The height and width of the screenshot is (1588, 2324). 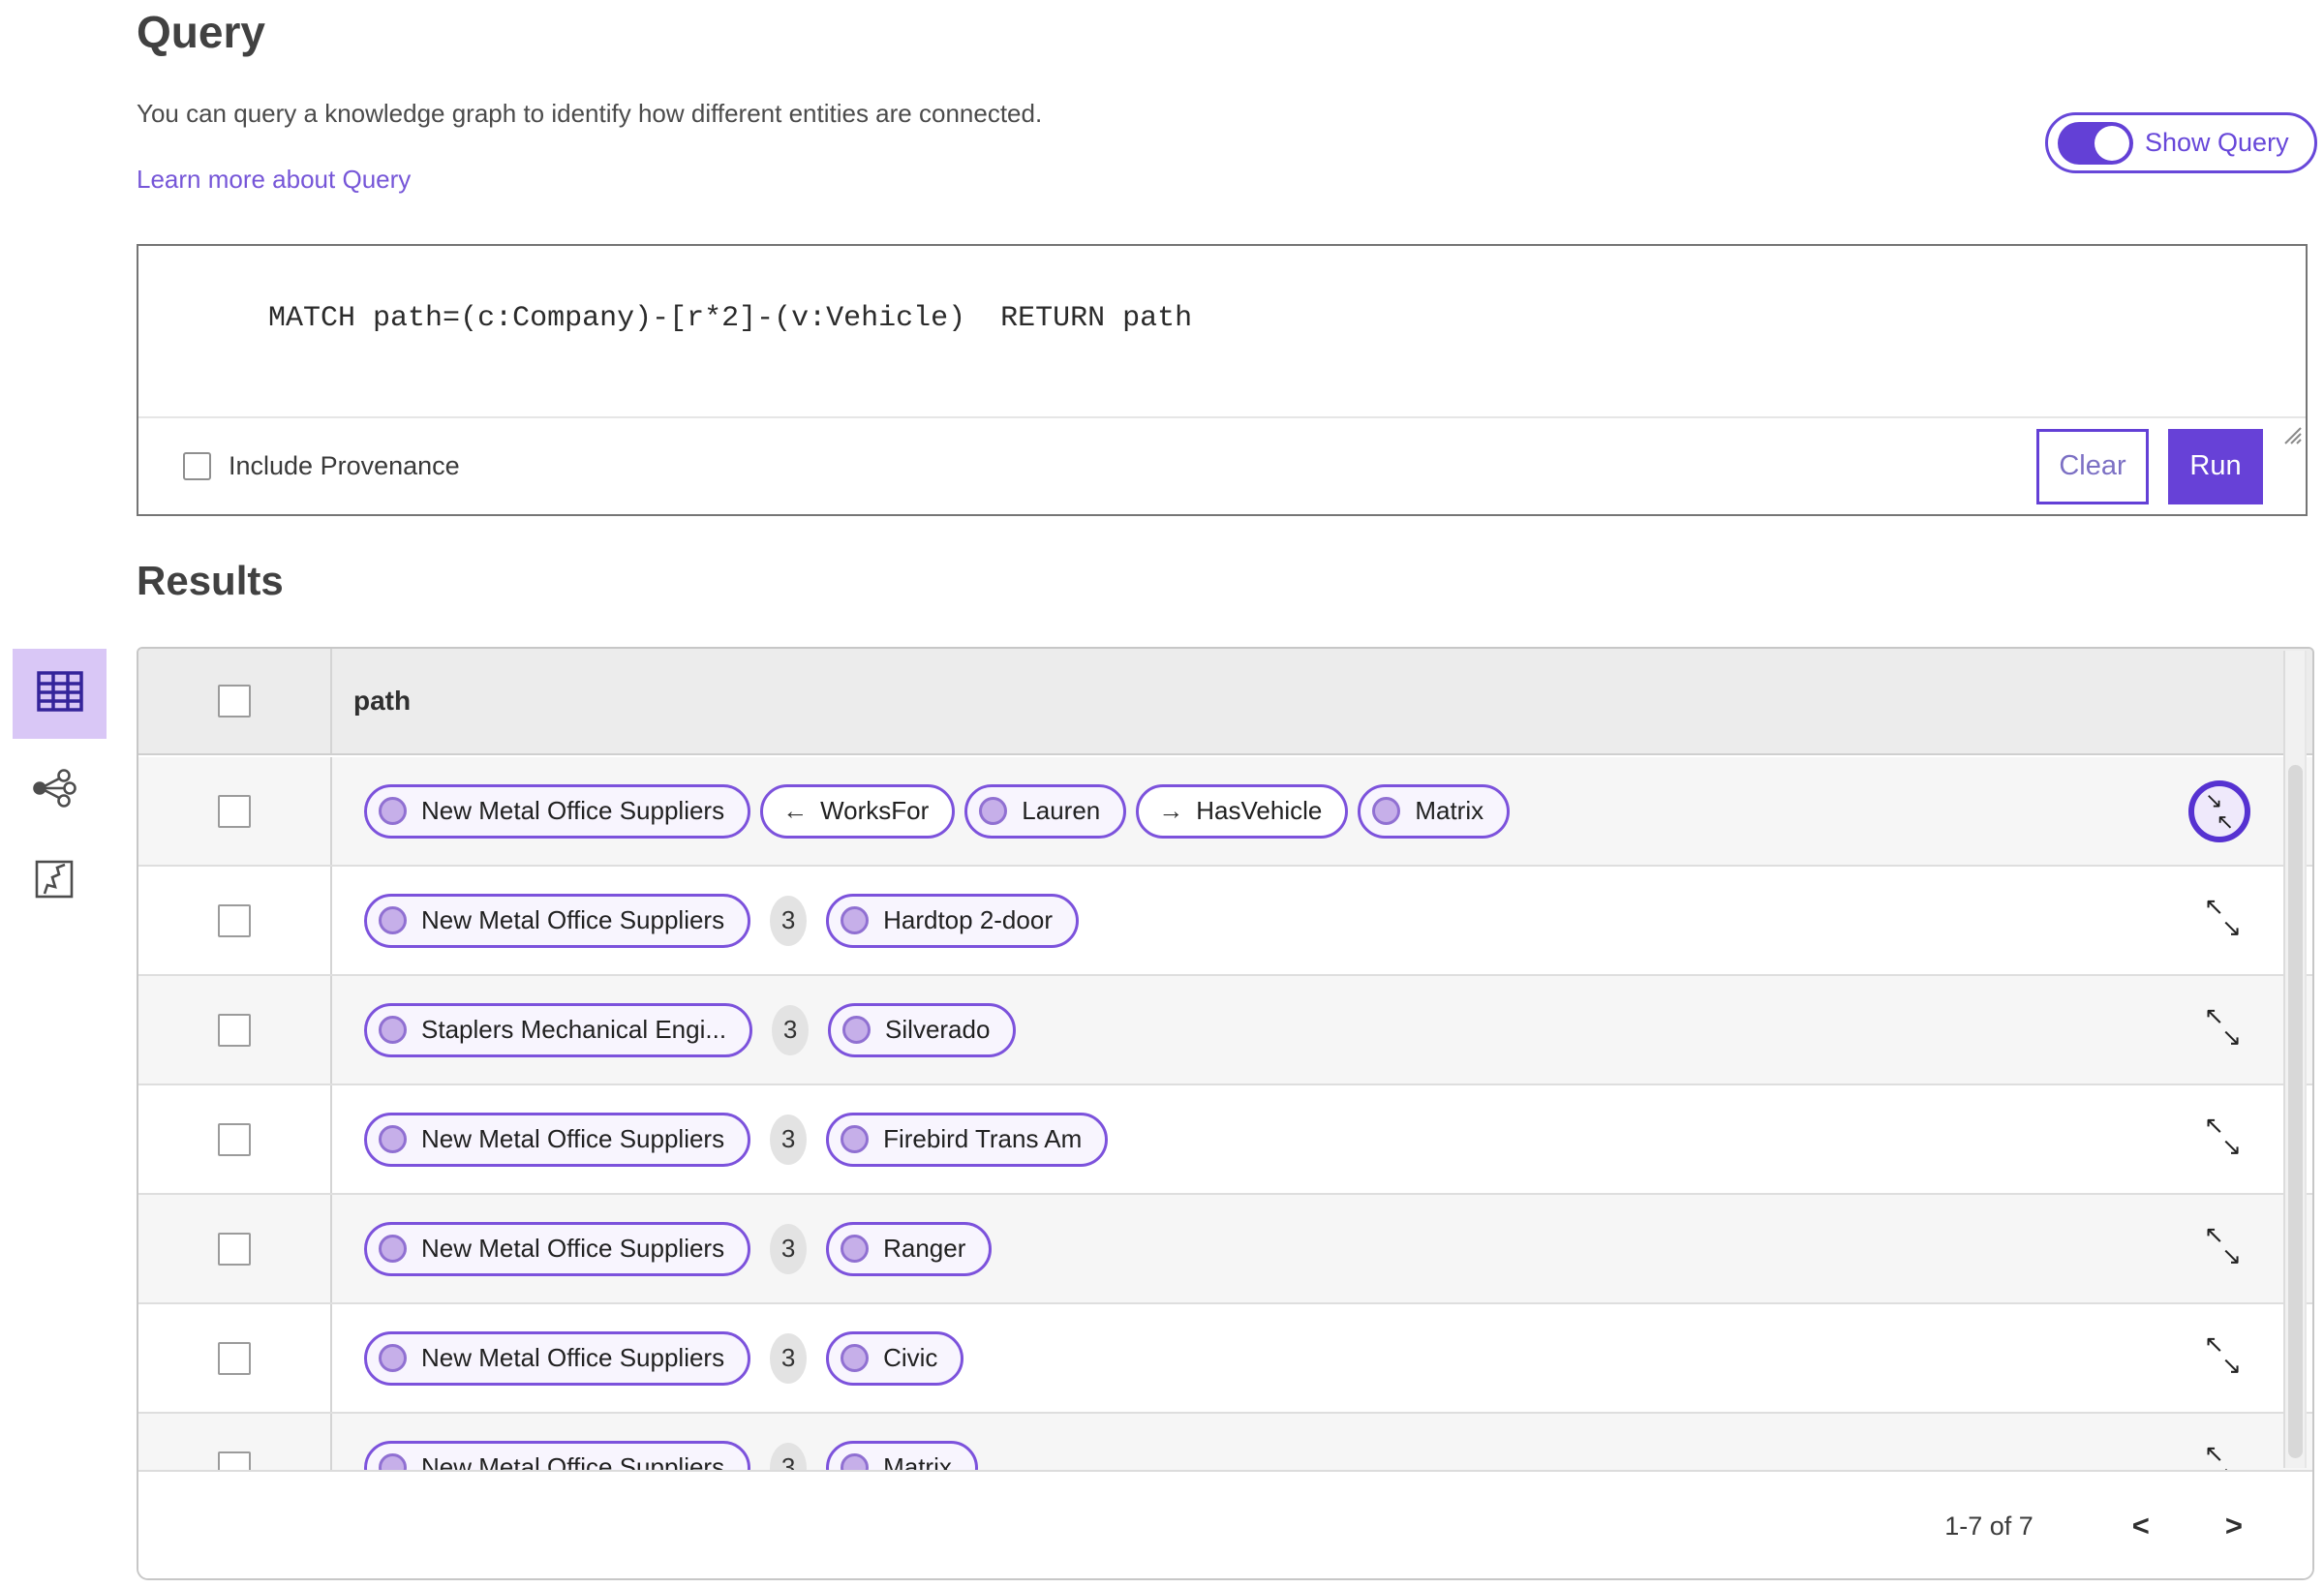 What do you see at coordinates (197, 466) in the screenshot?
I see `include-provenance-checkbox` at bounding box center [197, 466].